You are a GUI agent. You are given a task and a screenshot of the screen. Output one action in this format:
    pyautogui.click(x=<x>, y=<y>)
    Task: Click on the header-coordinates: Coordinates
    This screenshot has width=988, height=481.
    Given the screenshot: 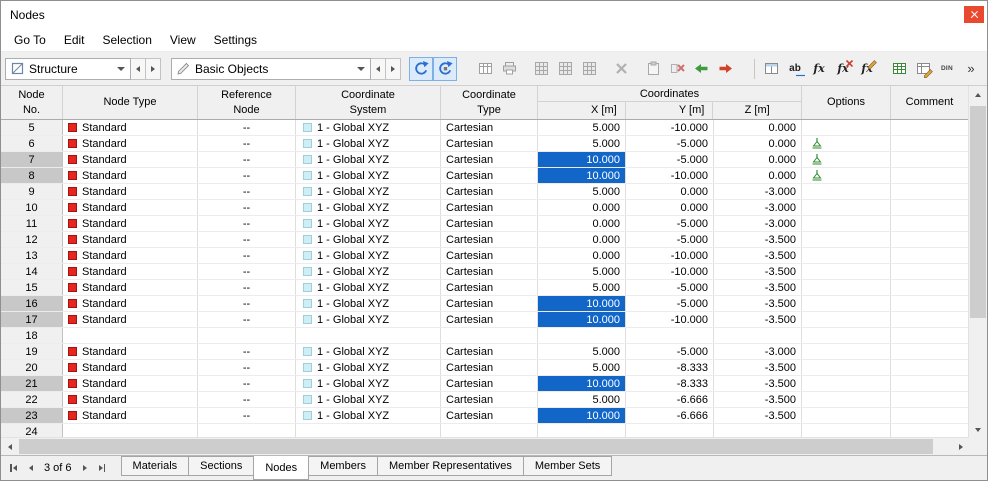 What is the action you would take?
    pyautogui.click(x=669, y=94)
    